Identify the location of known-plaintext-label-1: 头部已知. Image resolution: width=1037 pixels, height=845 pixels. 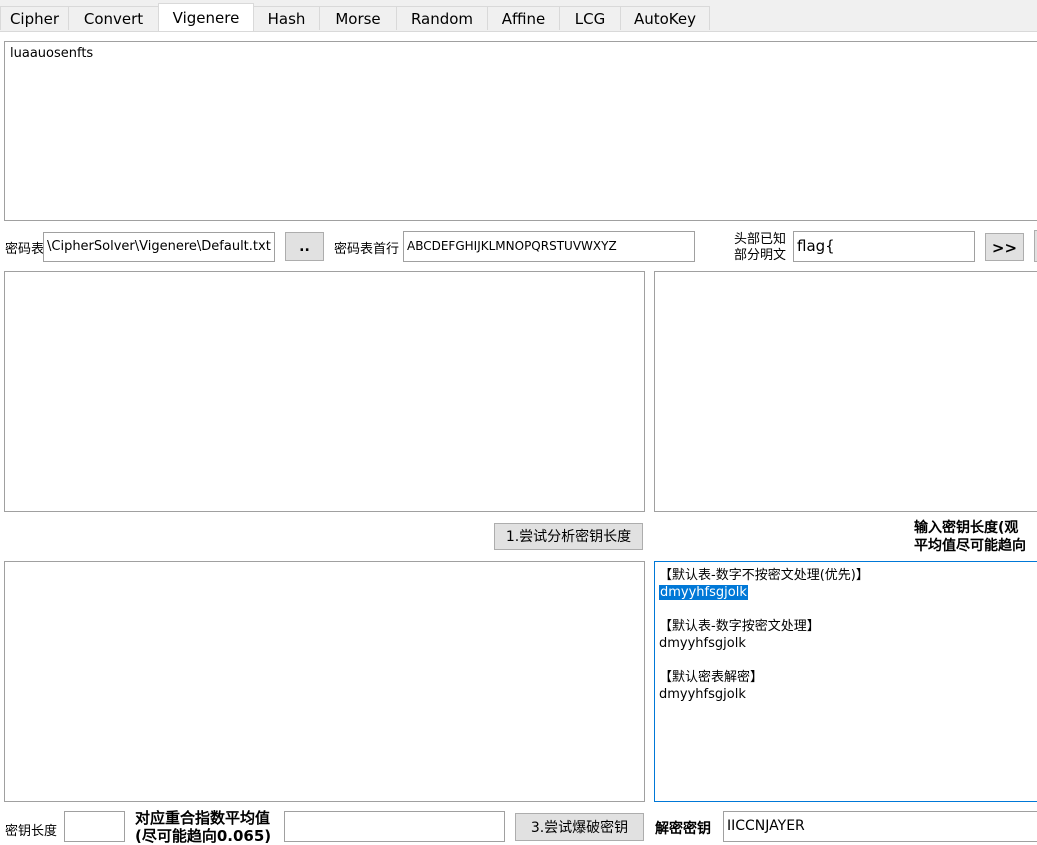
(760, 239).